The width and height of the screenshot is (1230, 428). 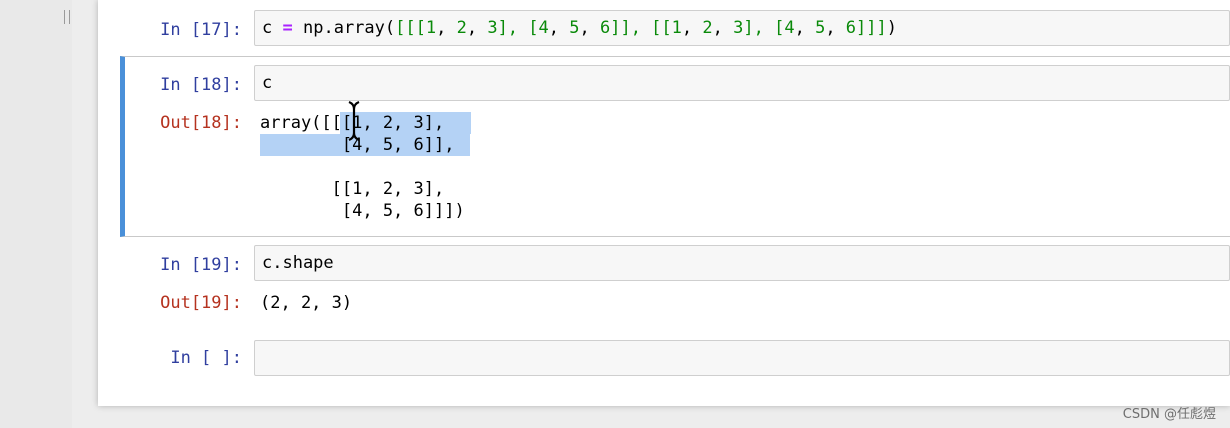 What do you see at coordinates (201, 265) in the screenshot?
I see `input-prompt: In [19]:` at bounding box center [201, 265].